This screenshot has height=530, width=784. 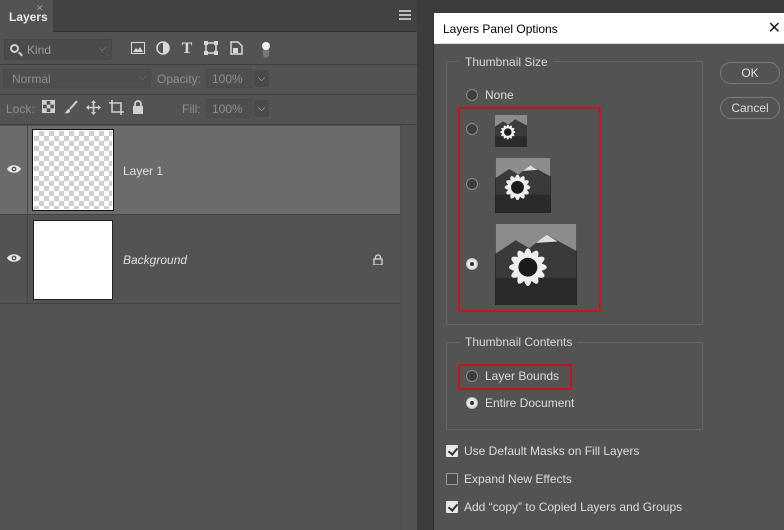 What do you see at coordinates (40, 8) in the screenshot?
I see `tab-close-icon: ✕` at bounding box center [40, 8].